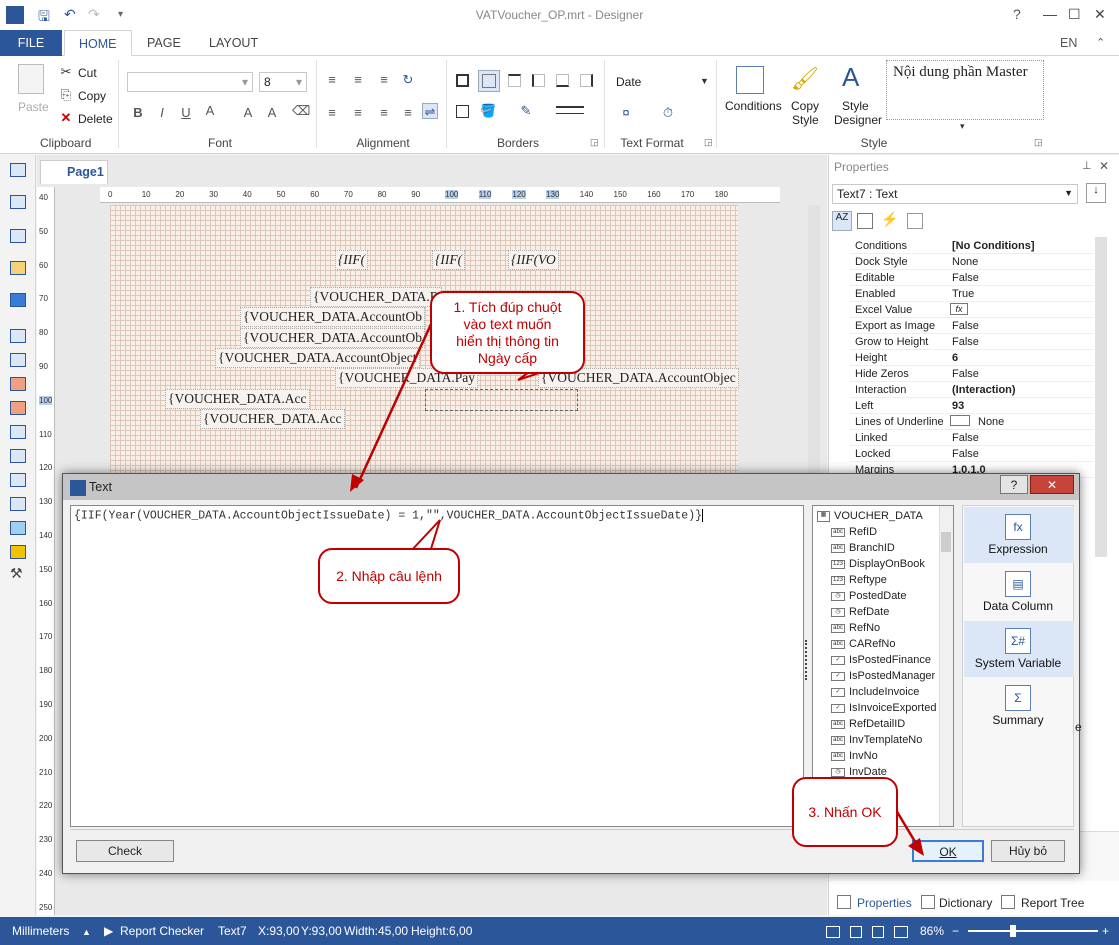 Image resolution: width=1119 pixels, height=945 pixels. I want to click on callout-step1-line4: Ngày cấp, so click(507, 358).